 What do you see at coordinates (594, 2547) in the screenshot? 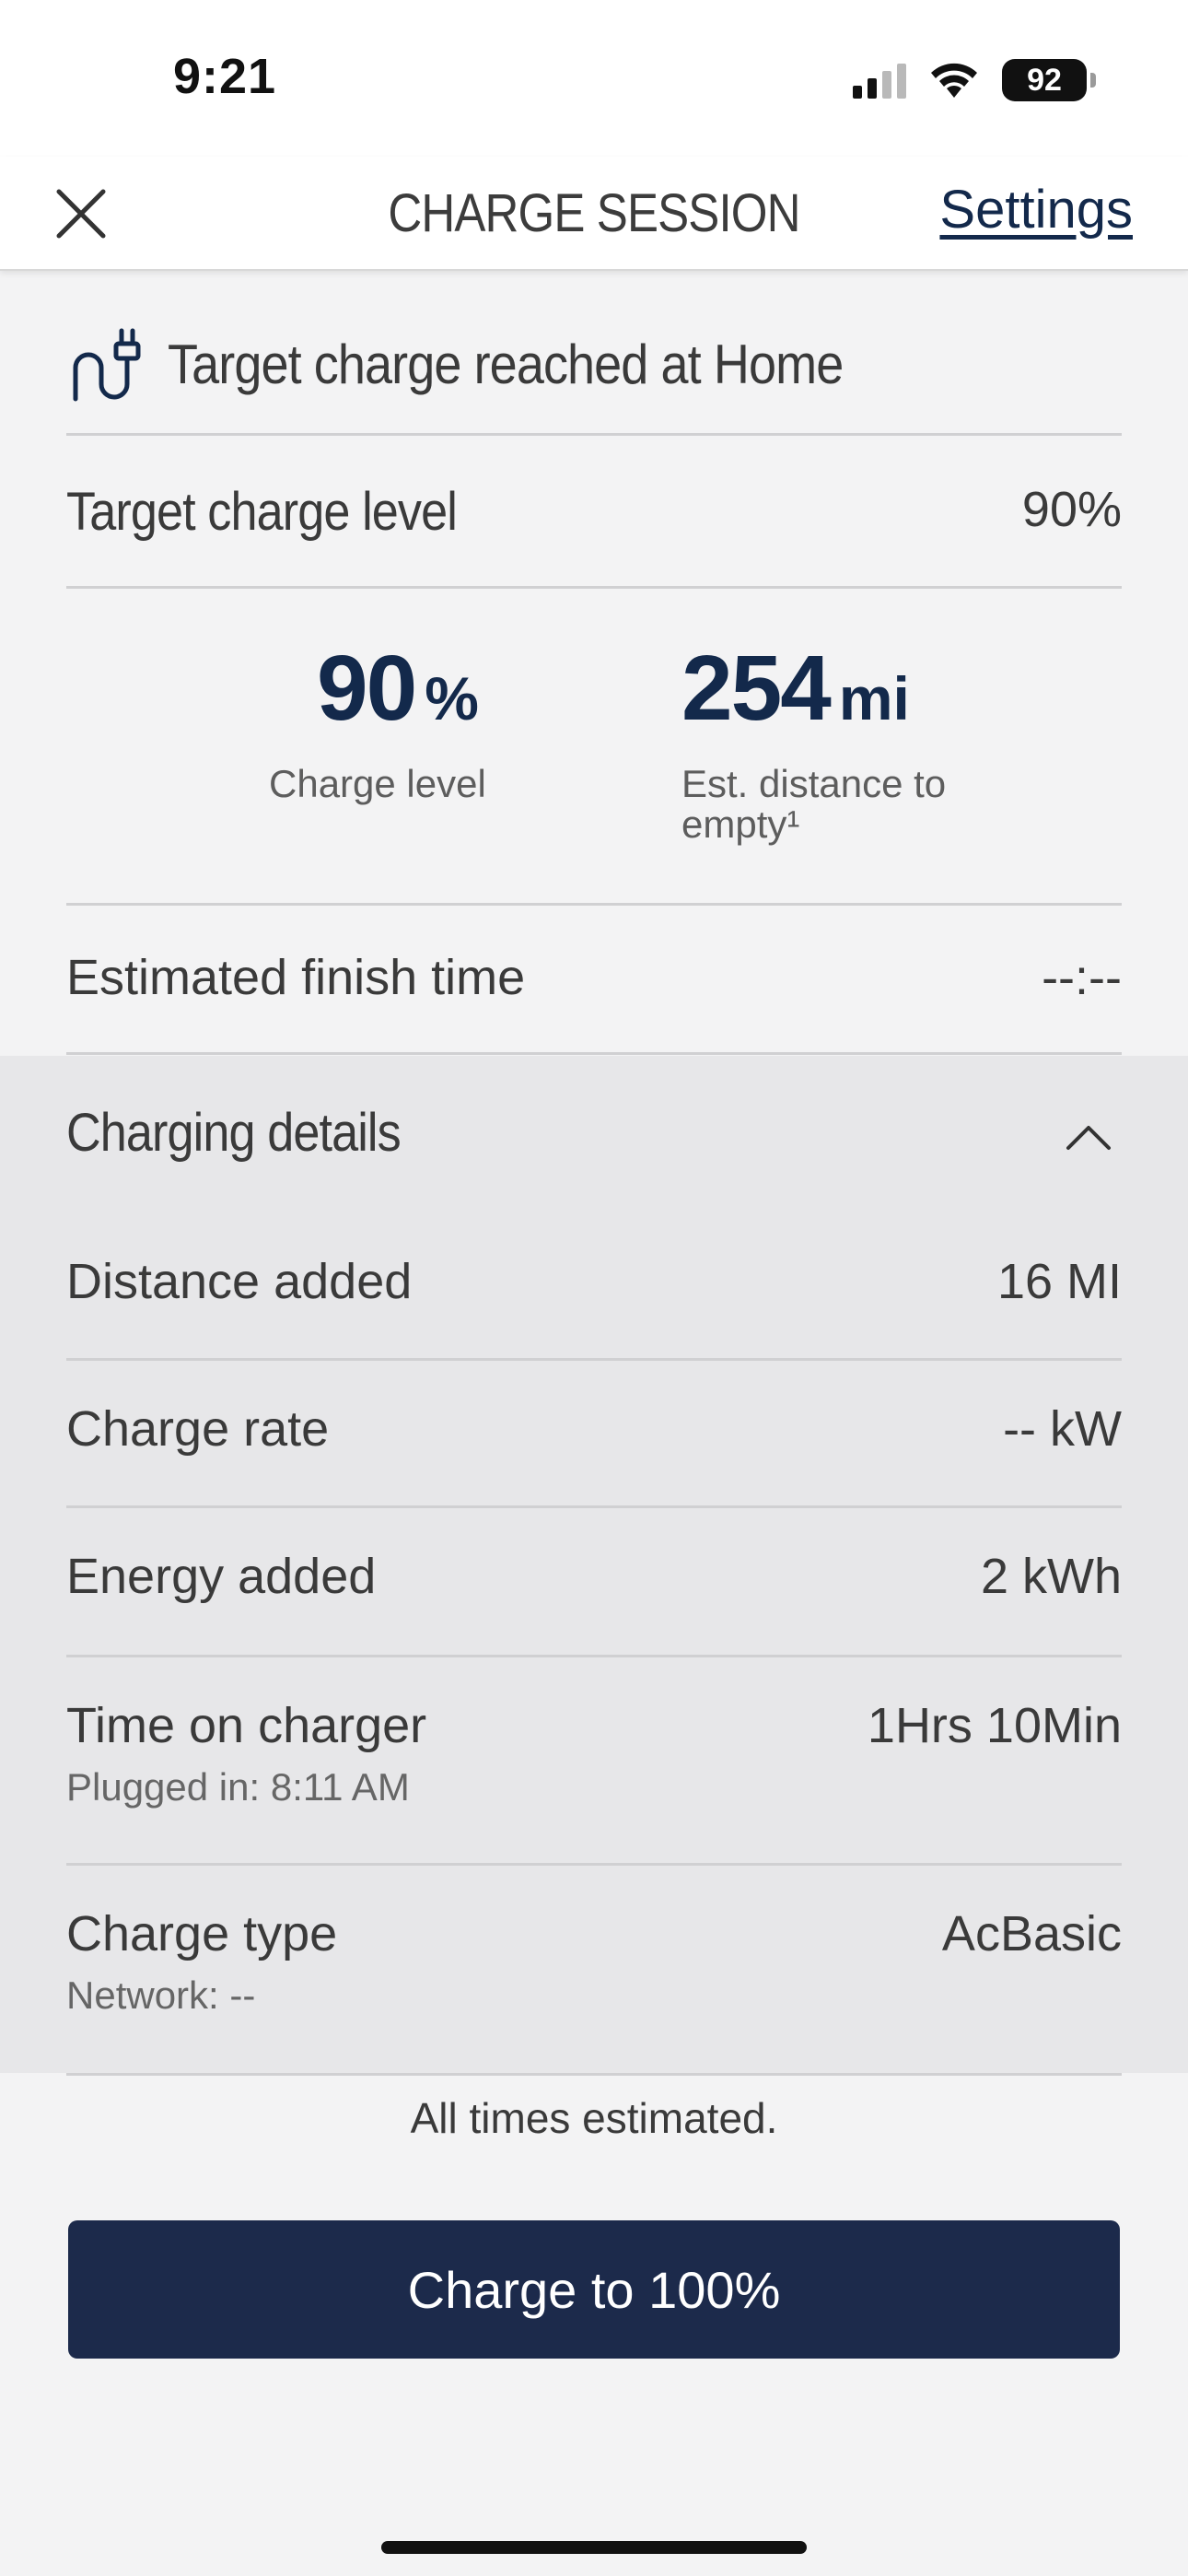
I see `home-indicator` at bounding box center [594, 2547].